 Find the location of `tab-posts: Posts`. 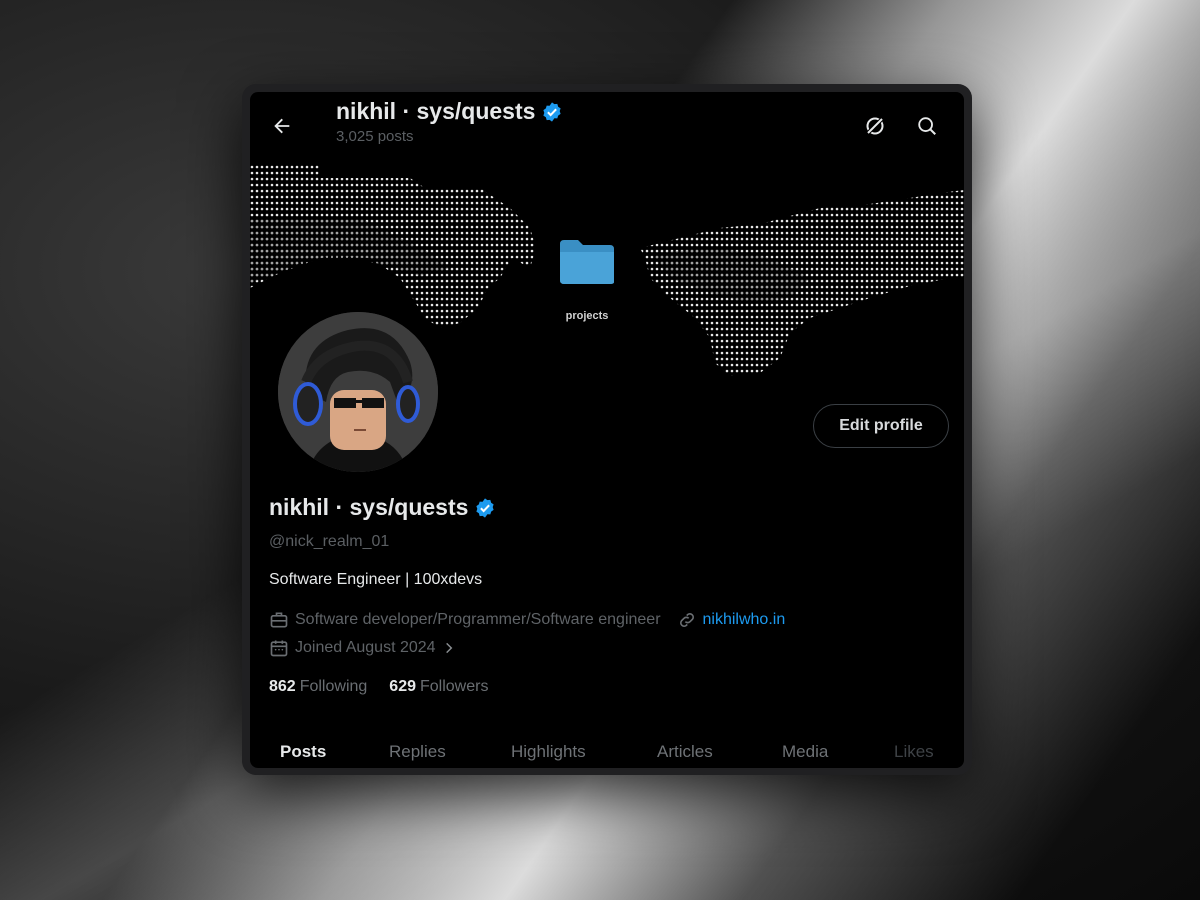

tab-posts: Posts is located at coordinates (303, 752).